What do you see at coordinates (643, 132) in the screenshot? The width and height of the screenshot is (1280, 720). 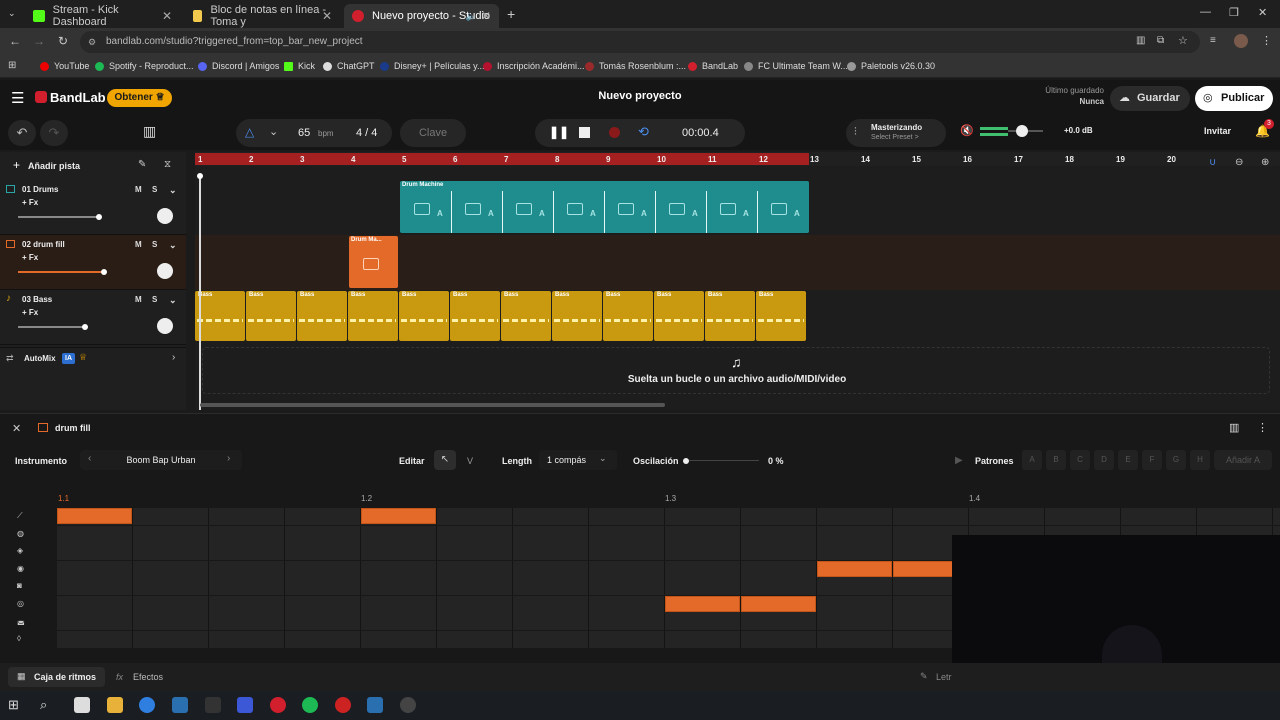 I see `loop-icon: ⟲` at bounding box center [643, 132].